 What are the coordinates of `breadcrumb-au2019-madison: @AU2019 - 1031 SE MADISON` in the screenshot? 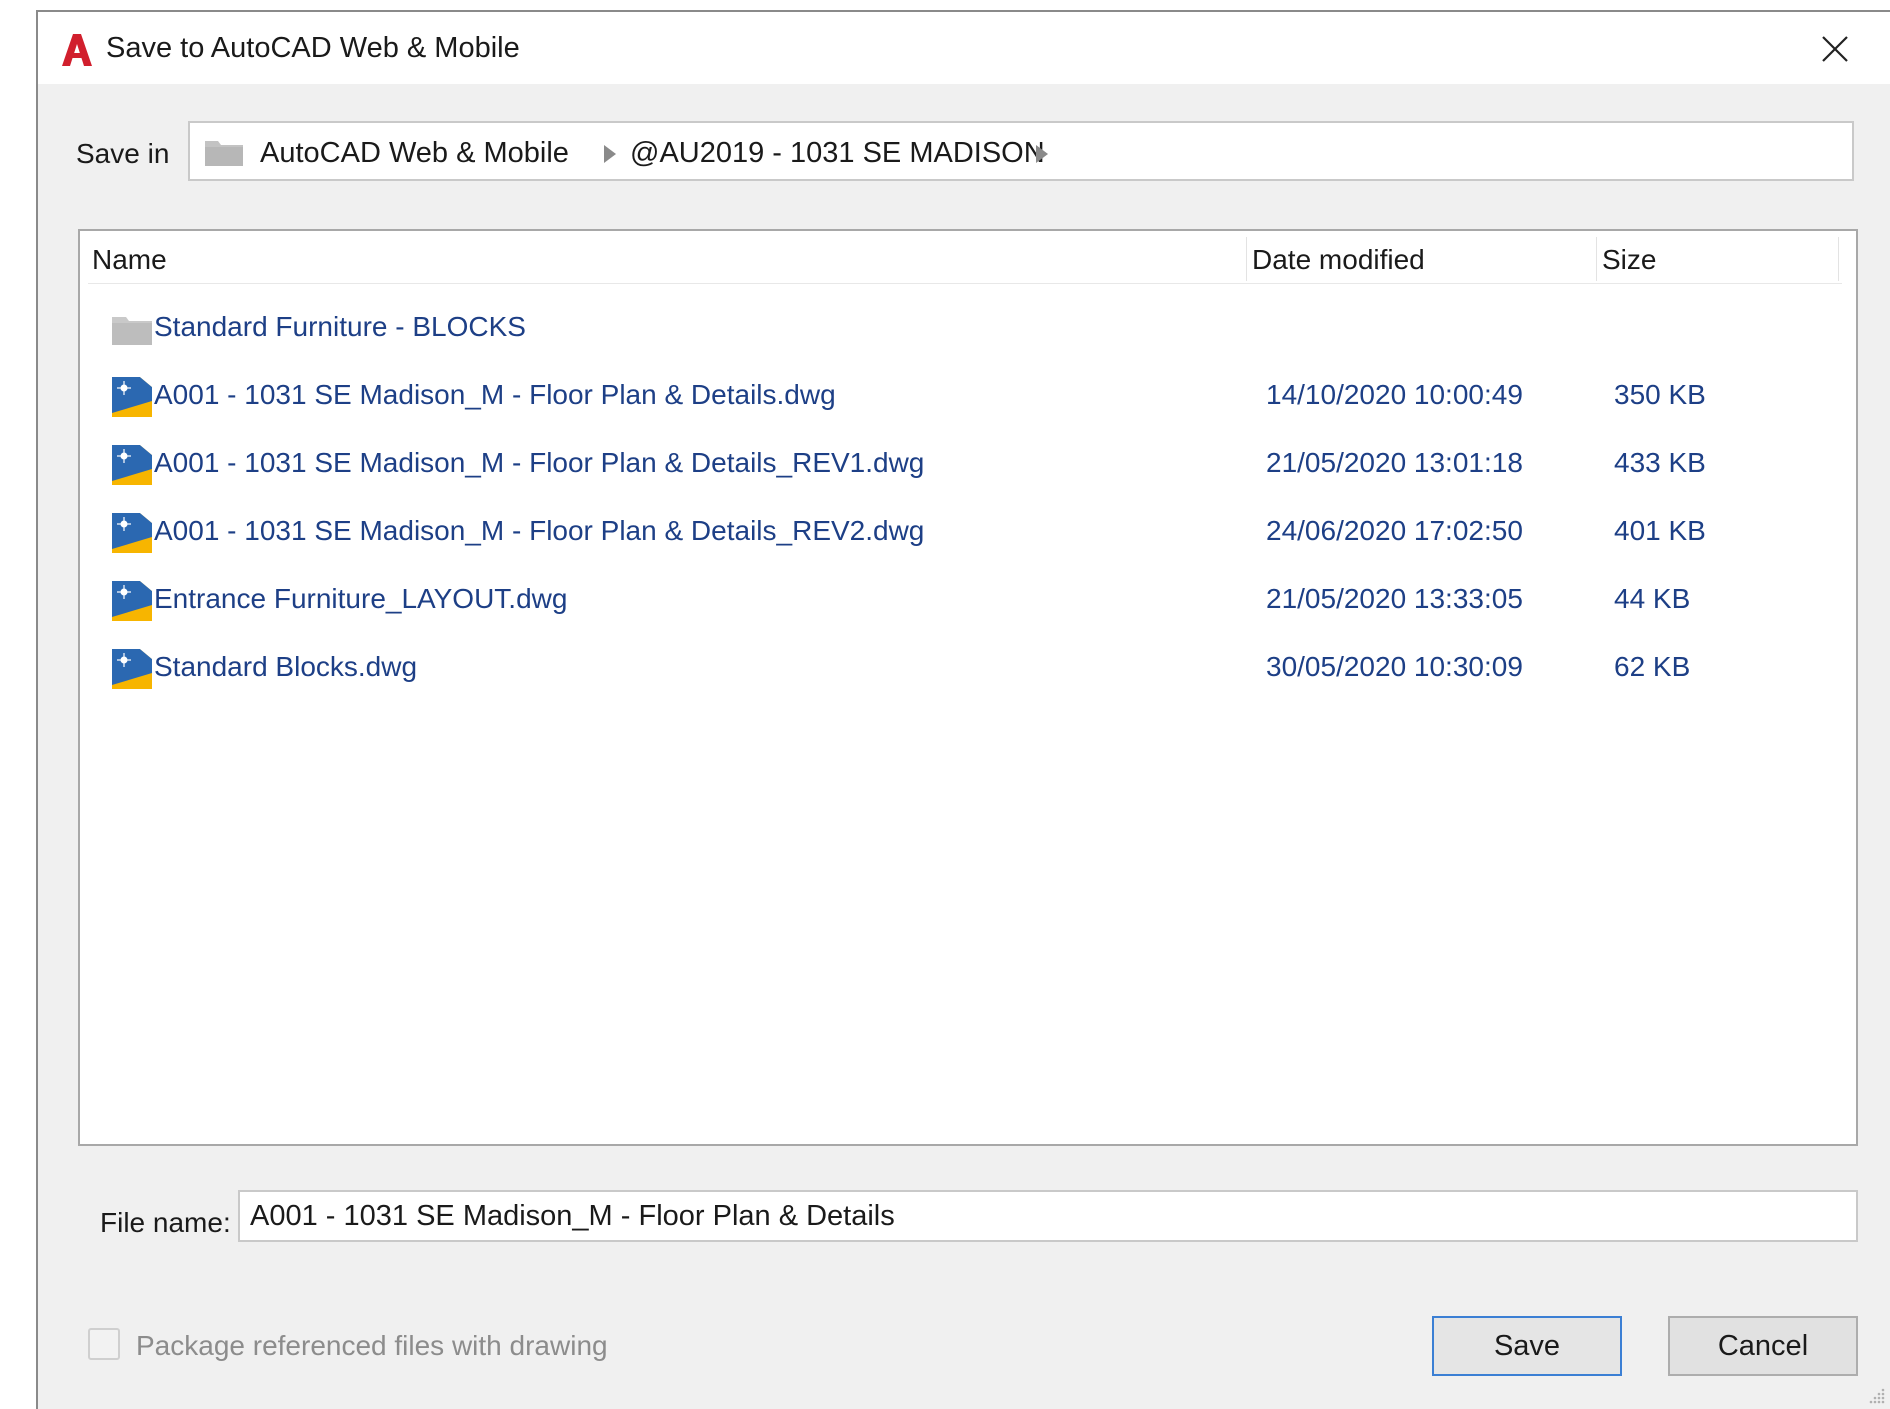 It's located at (837, 153).